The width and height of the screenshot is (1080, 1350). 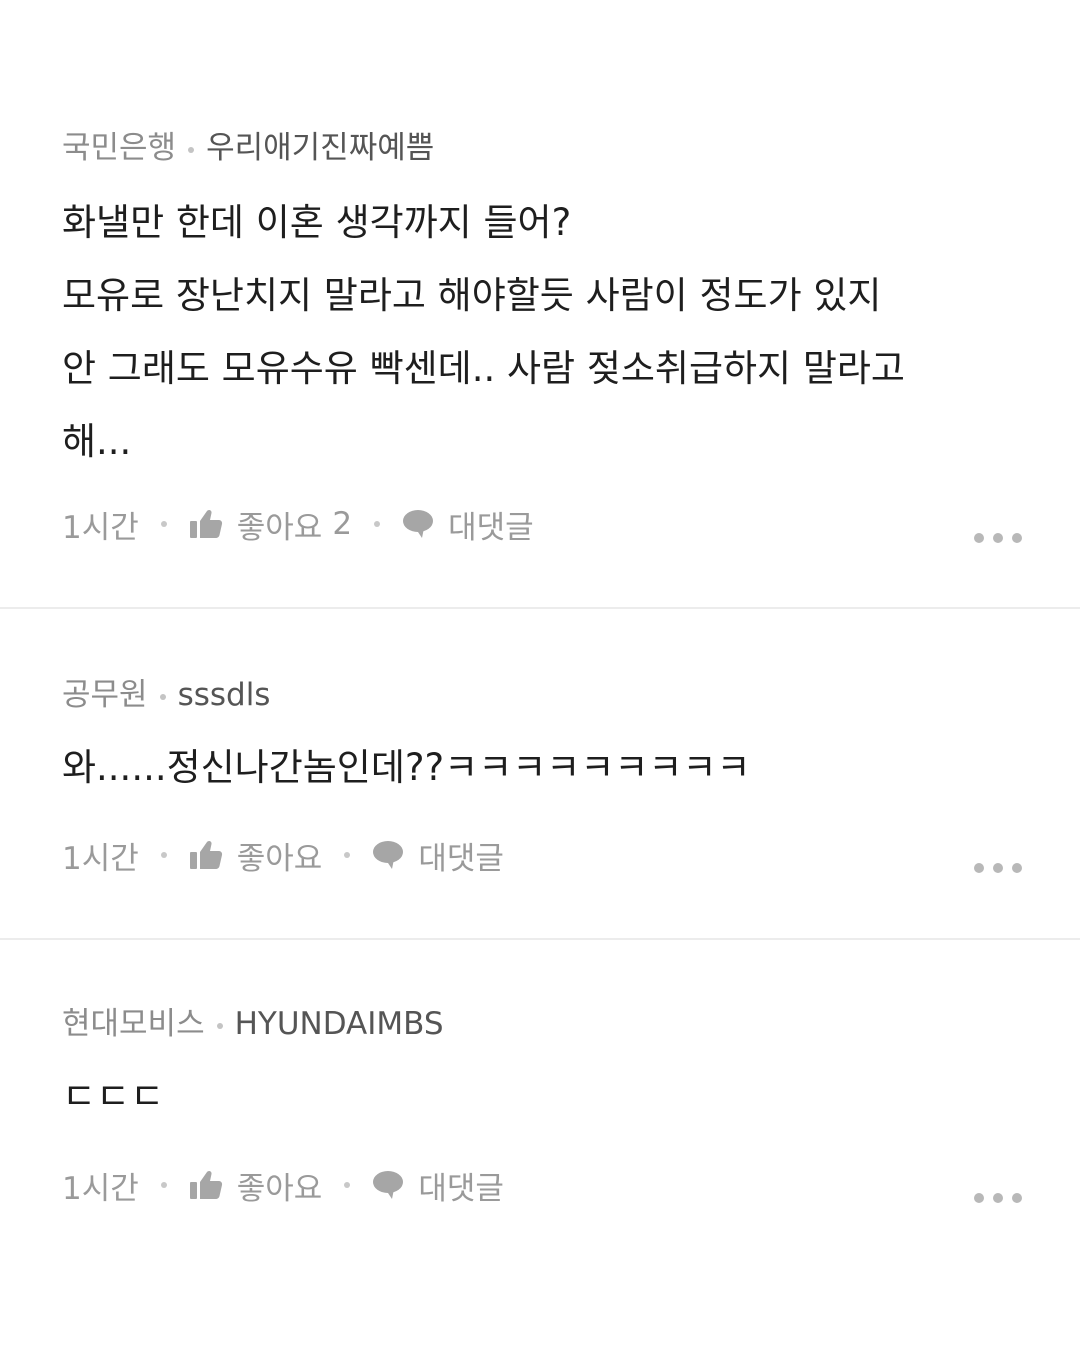 I want to click on comment-text: 와......정신나간놈인데??ㅋㅋㅋㅋㅋㅋㅋㅋㅋ, so click(x=406, y=767).